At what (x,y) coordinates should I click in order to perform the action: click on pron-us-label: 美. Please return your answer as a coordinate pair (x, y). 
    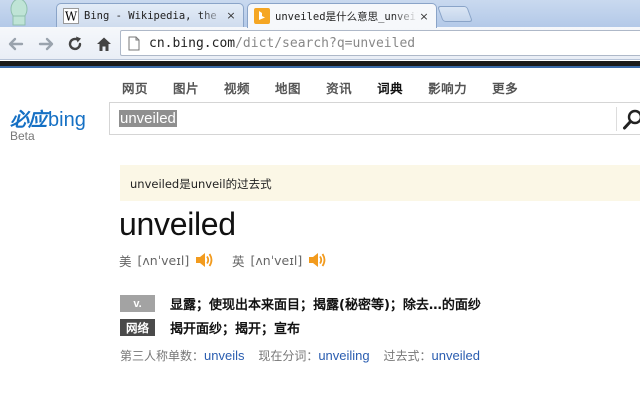
    Looking at the image, I should click on (125, 261).